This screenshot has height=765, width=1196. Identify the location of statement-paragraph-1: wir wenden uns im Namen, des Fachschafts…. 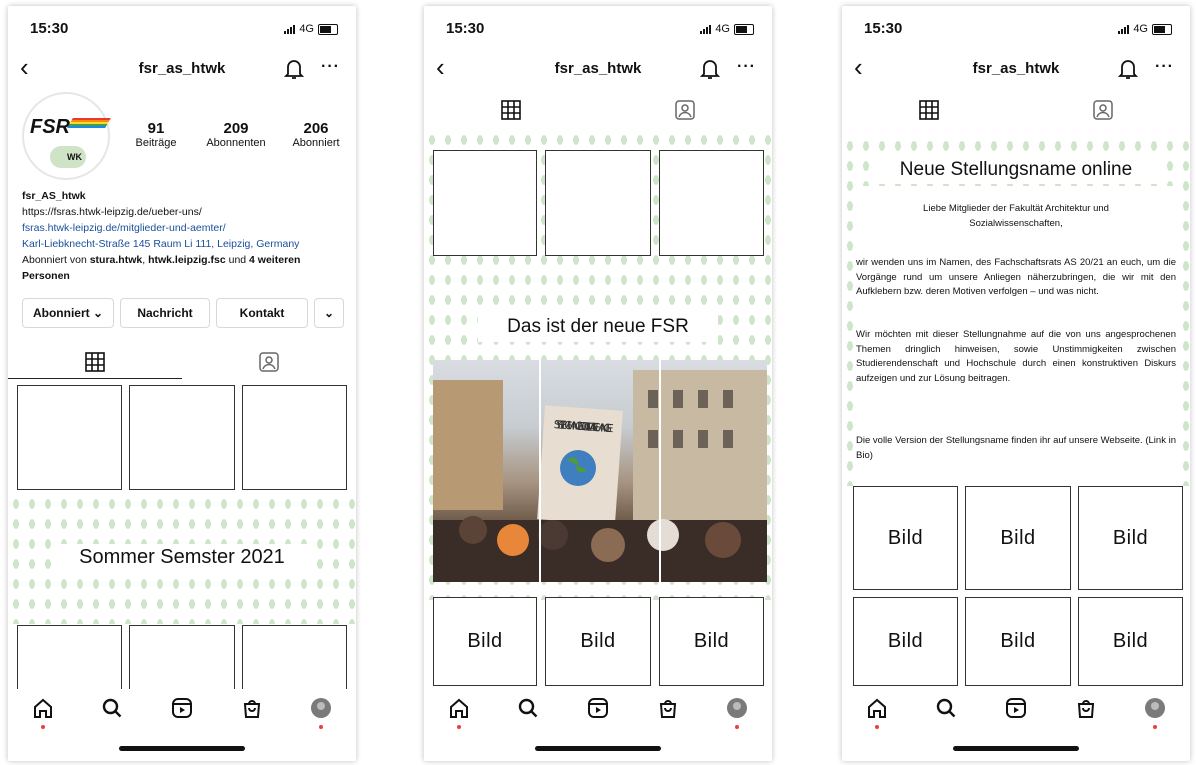
(1016, 277).